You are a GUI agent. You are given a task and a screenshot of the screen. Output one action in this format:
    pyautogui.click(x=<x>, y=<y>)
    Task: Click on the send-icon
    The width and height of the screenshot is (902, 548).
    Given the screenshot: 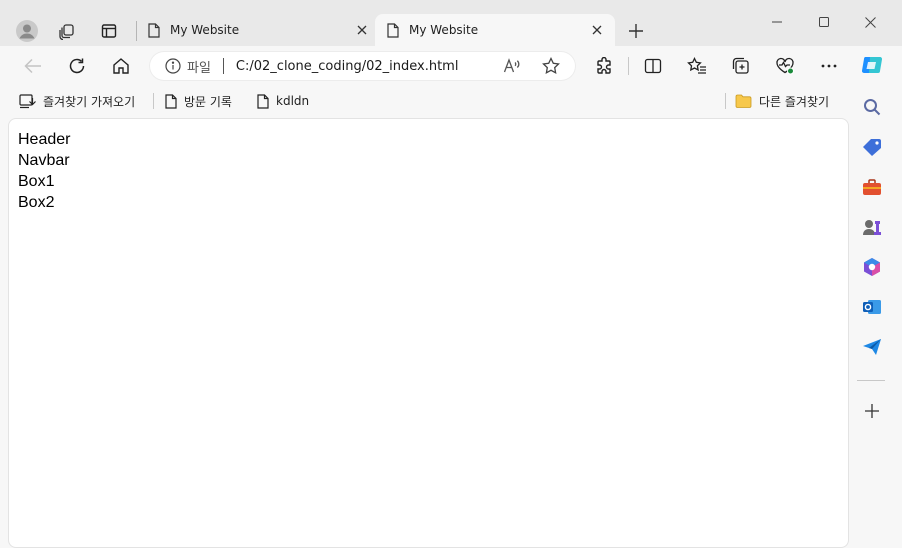 What is the action you would take?
    pyautogui.click(x=872, y=347)
    